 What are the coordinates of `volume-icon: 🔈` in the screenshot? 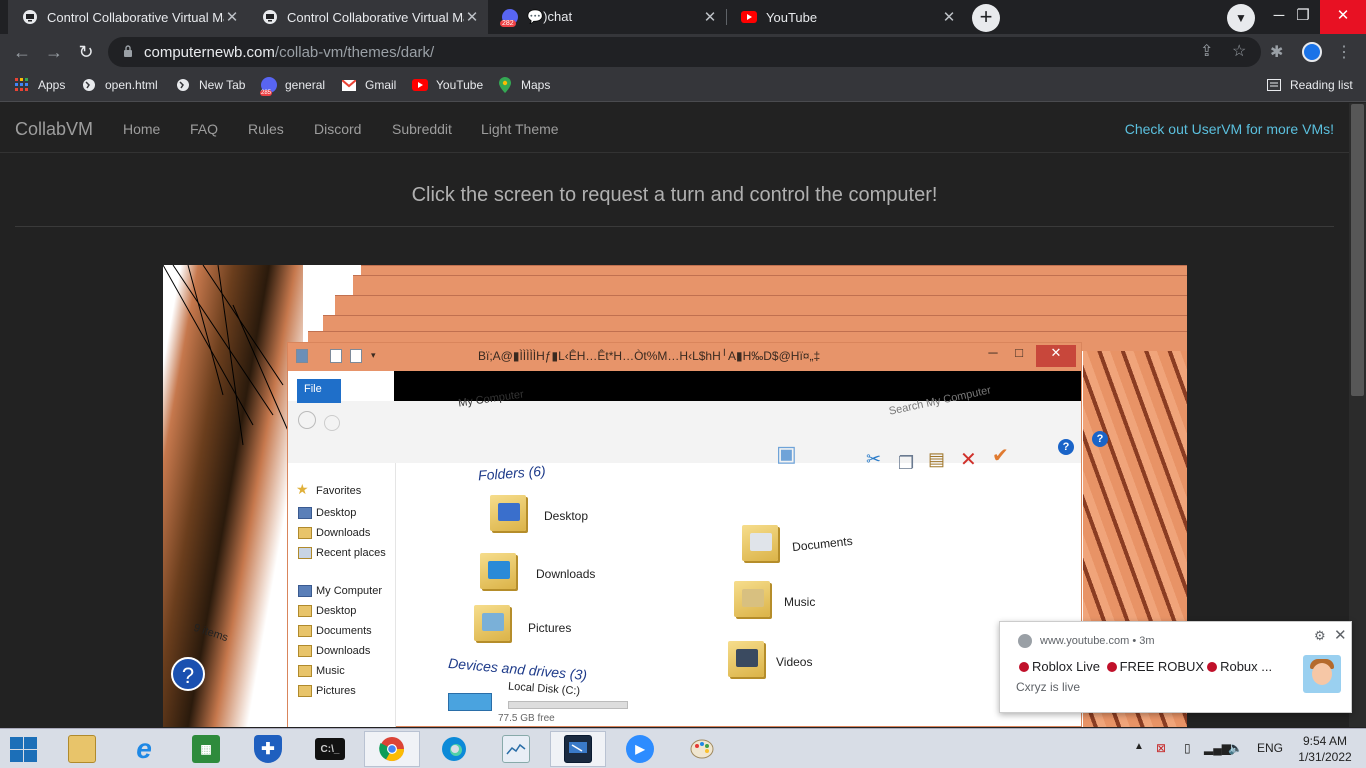 It's located at (1235, 748).